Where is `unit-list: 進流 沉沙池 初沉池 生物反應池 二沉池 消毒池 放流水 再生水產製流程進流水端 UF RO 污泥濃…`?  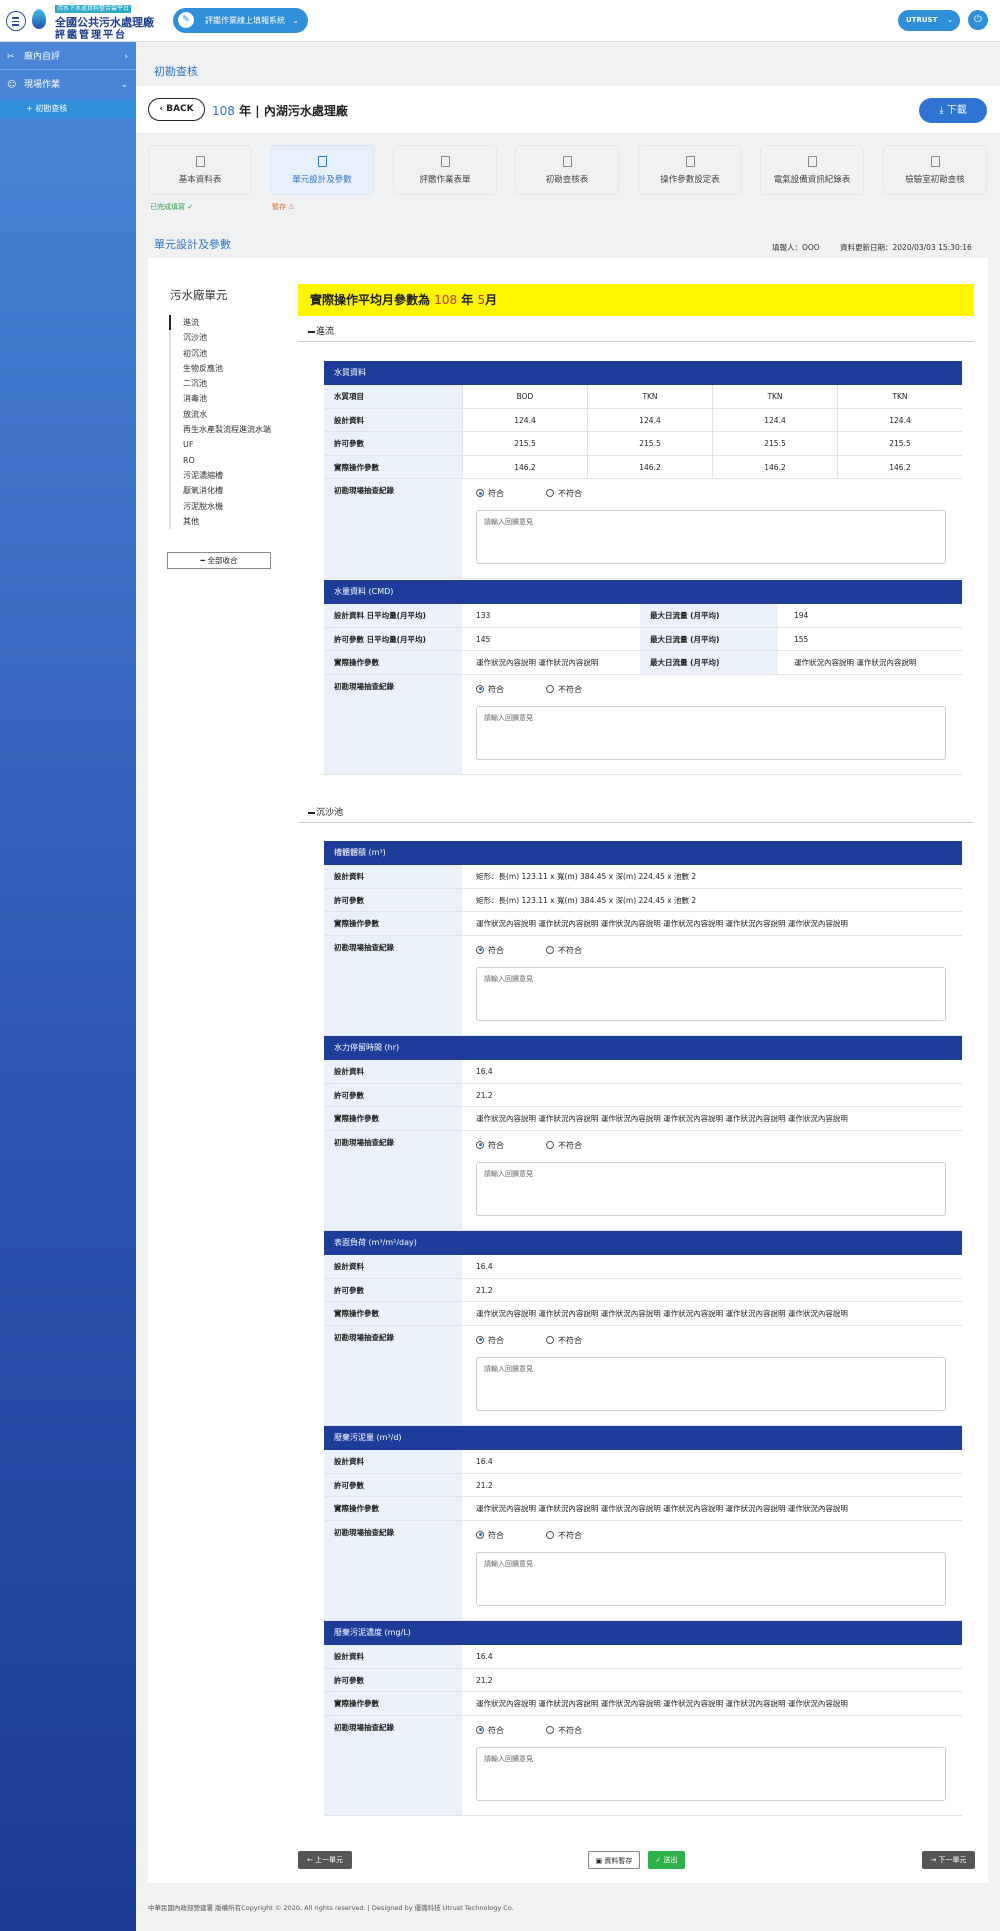 unit-list: 進流 沉沙池 初沉池 生物反應池 二沉池 消毒池 放流水 再生水產製流程進流水端 UF RO 污泥濃… is located at coordinates (224, 422).